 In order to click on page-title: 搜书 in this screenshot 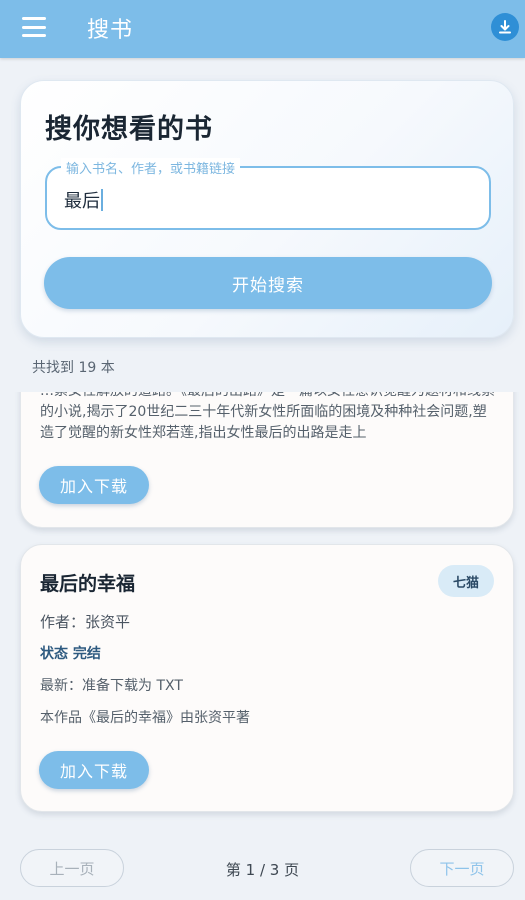, I will do `click(110, 30)`.